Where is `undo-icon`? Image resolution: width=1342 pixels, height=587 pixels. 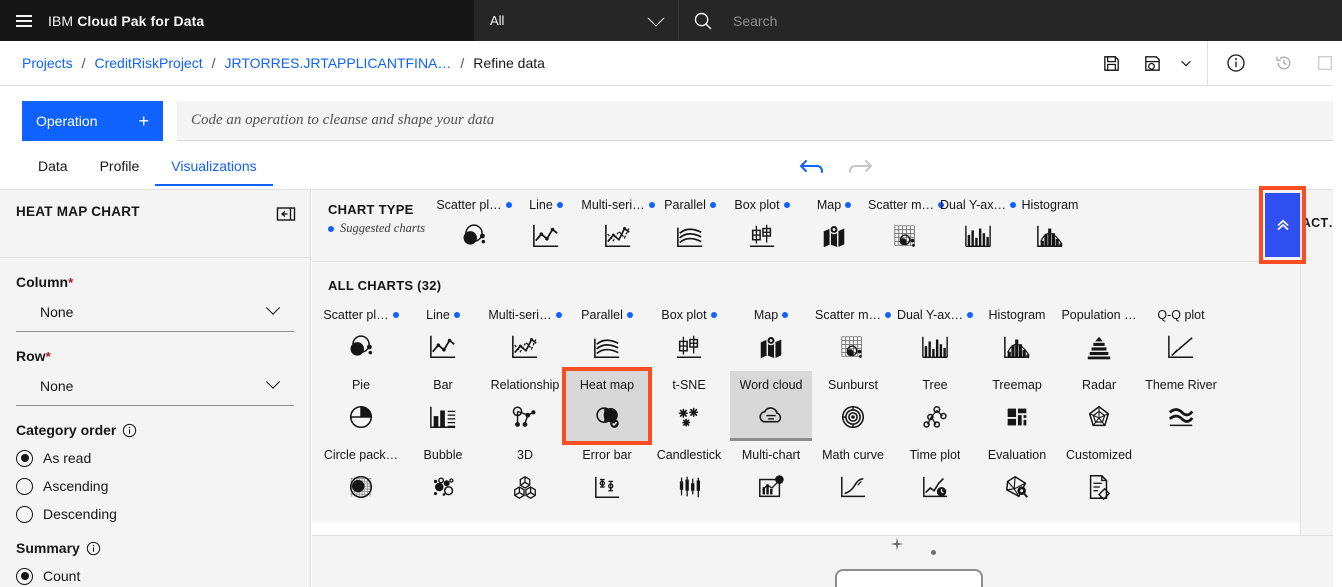
undo-icon is located at coordinates (813, 166).